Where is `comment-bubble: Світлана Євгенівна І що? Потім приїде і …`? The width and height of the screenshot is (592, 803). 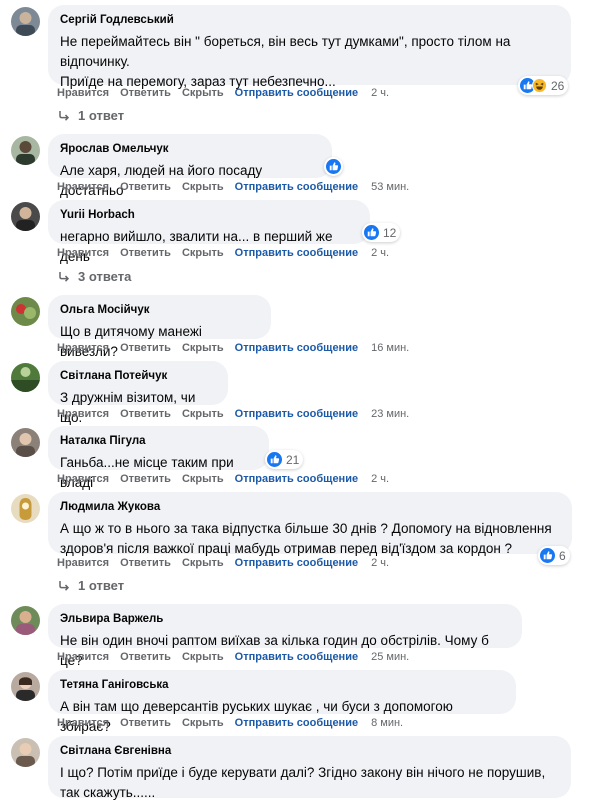 comment-bubble: Світлана Євгенівна І що? Потім приїде і … is located at coordinates (309, 768).